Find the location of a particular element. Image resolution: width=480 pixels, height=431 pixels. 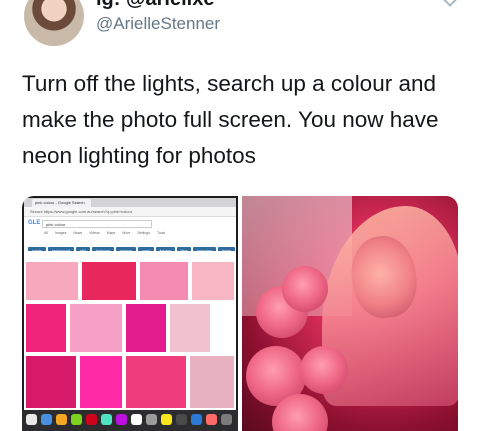

related-chip: fuschia is located at coordinates (165, 249).